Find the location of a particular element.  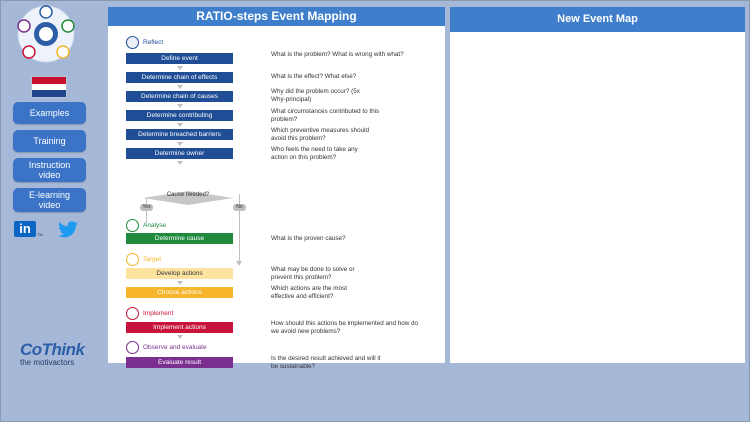

step-choose-actions: Choose actions is located at coordinates (179, 292).